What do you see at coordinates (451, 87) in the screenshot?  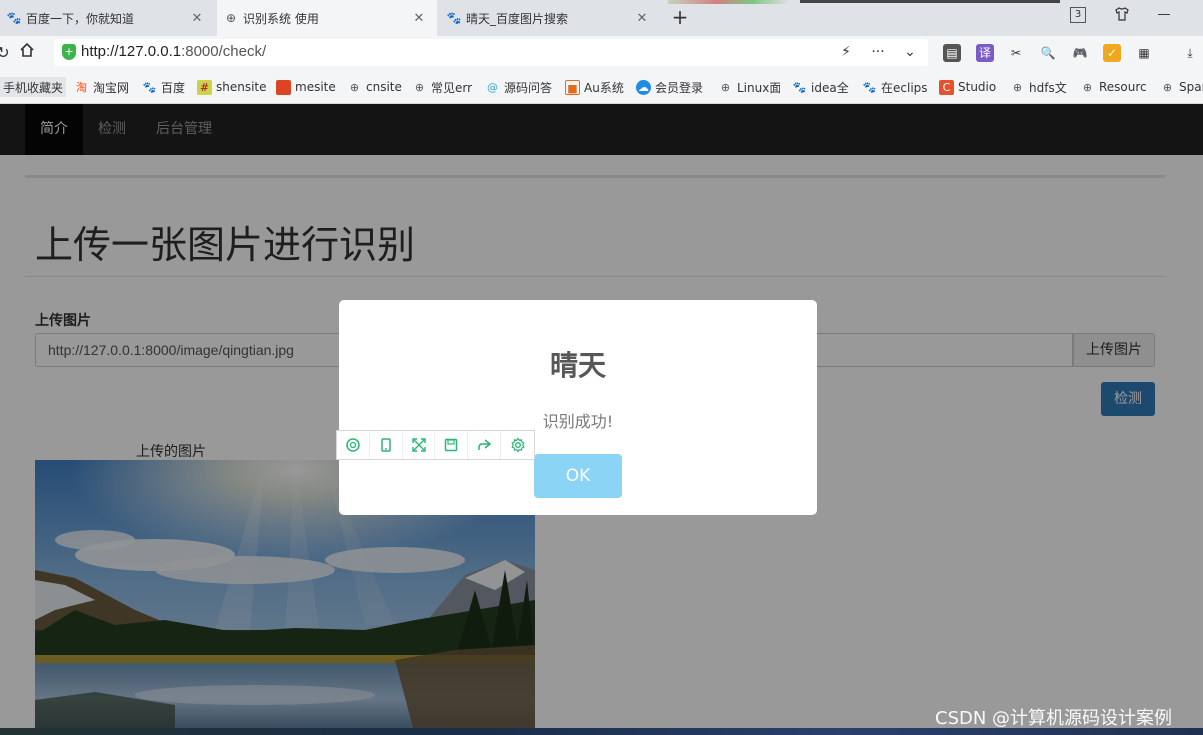 I see `bookmark-label: 常见err` at bounding box center [451, 87].